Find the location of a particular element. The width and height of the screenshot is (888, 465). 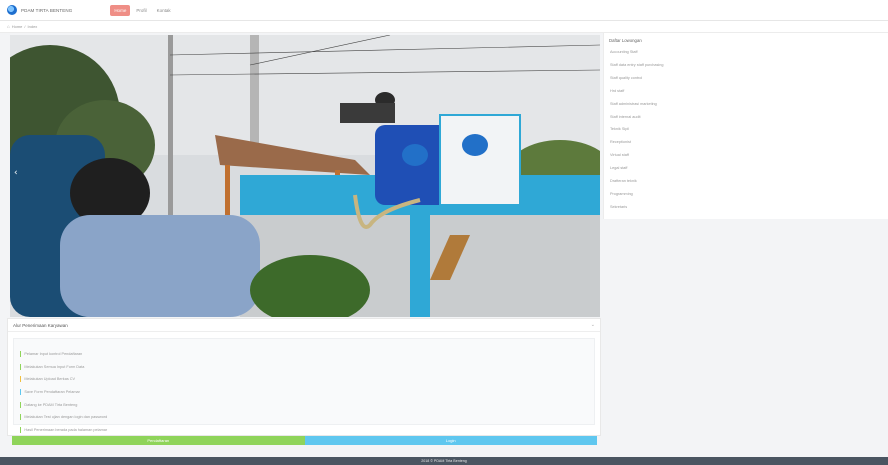

sidebar-item-internal-audit: Staff internal audit is located at coordinates (748, 116).